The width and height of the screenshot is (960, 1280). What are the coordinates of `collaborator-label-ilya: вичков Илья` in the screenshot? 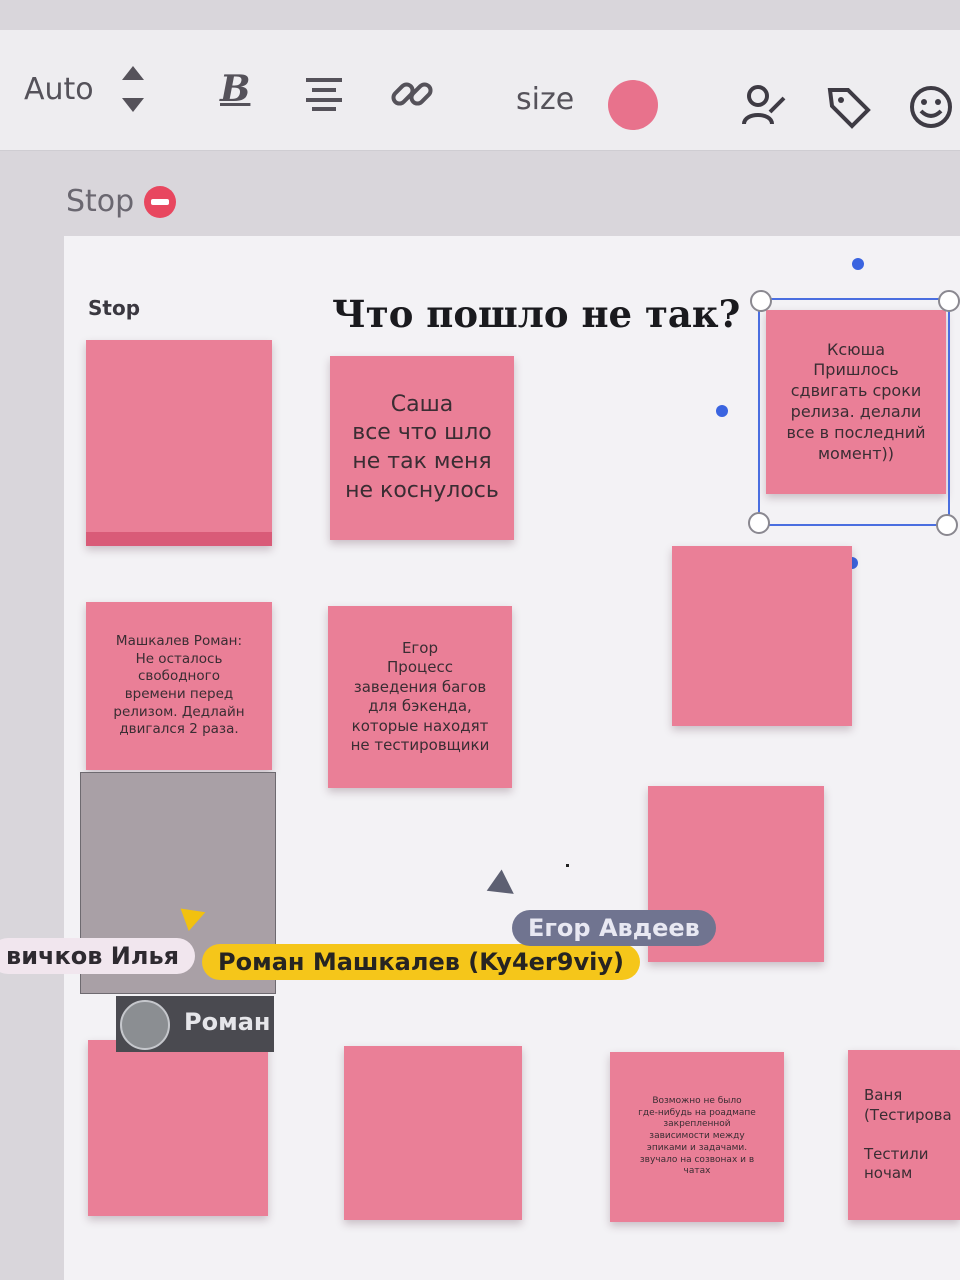 It's located at (98, 956).